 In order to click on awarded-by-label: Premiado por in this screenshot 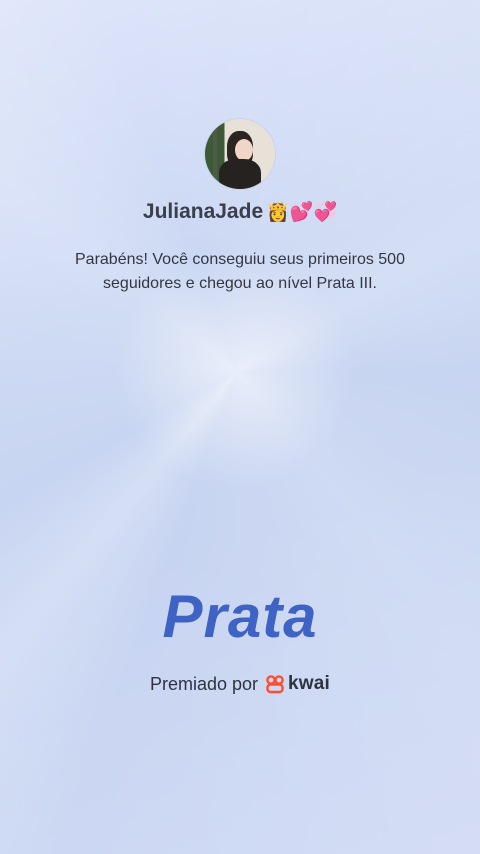, I will do `click(204, 683)`.